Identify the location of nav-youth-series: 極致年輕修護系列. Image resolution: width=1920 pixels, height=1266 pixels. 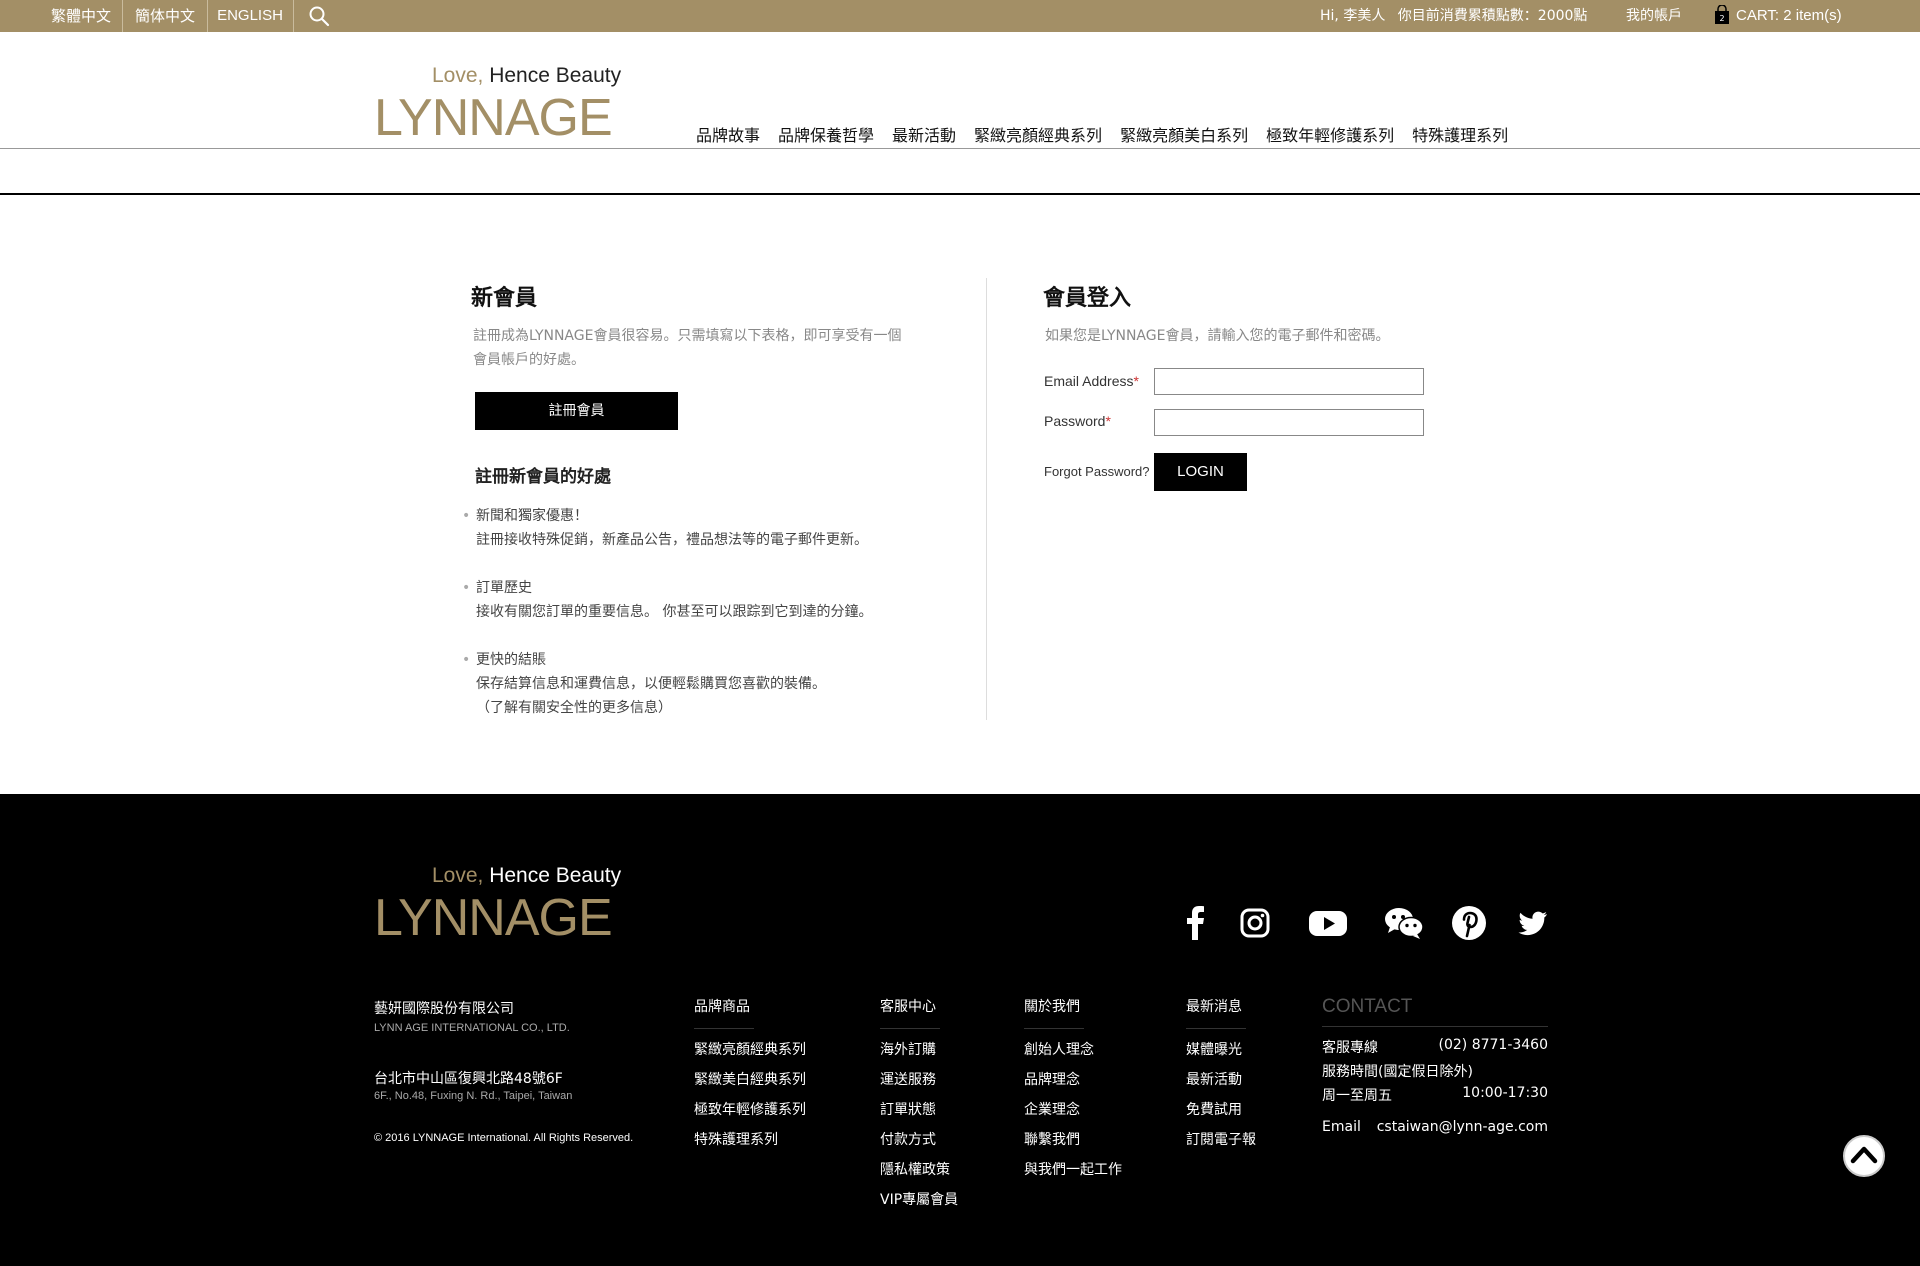
(1330, 134).